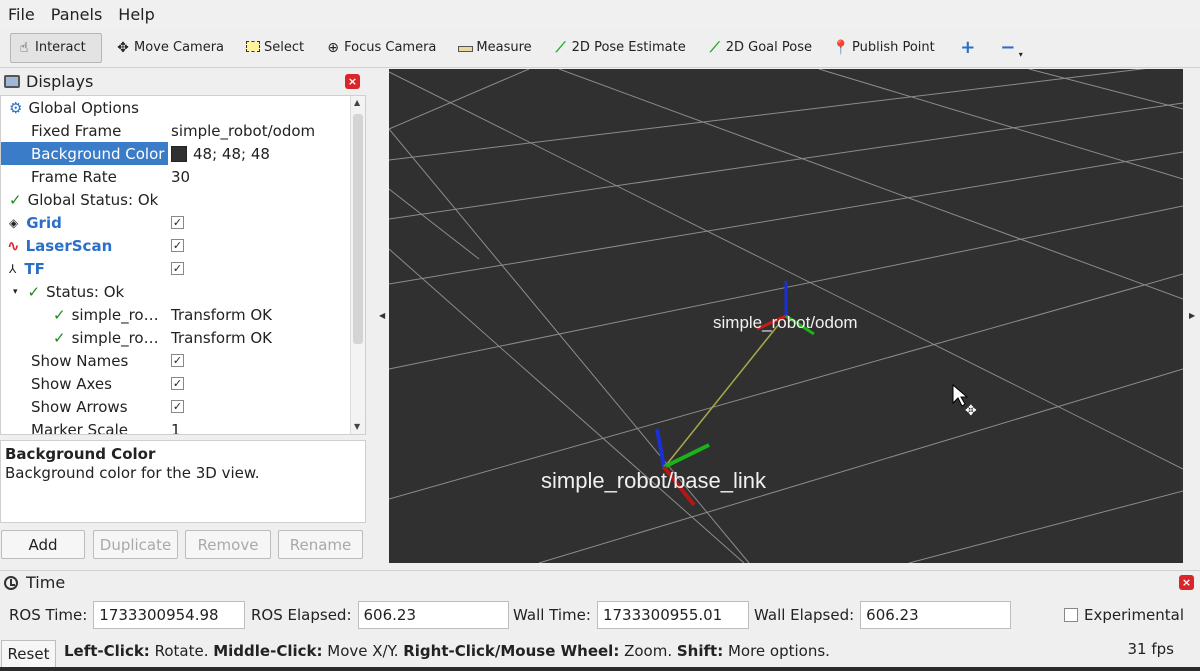  Describe the element at coordinates (11, 582) in the screenshot. I see `clock-icon` at that location.